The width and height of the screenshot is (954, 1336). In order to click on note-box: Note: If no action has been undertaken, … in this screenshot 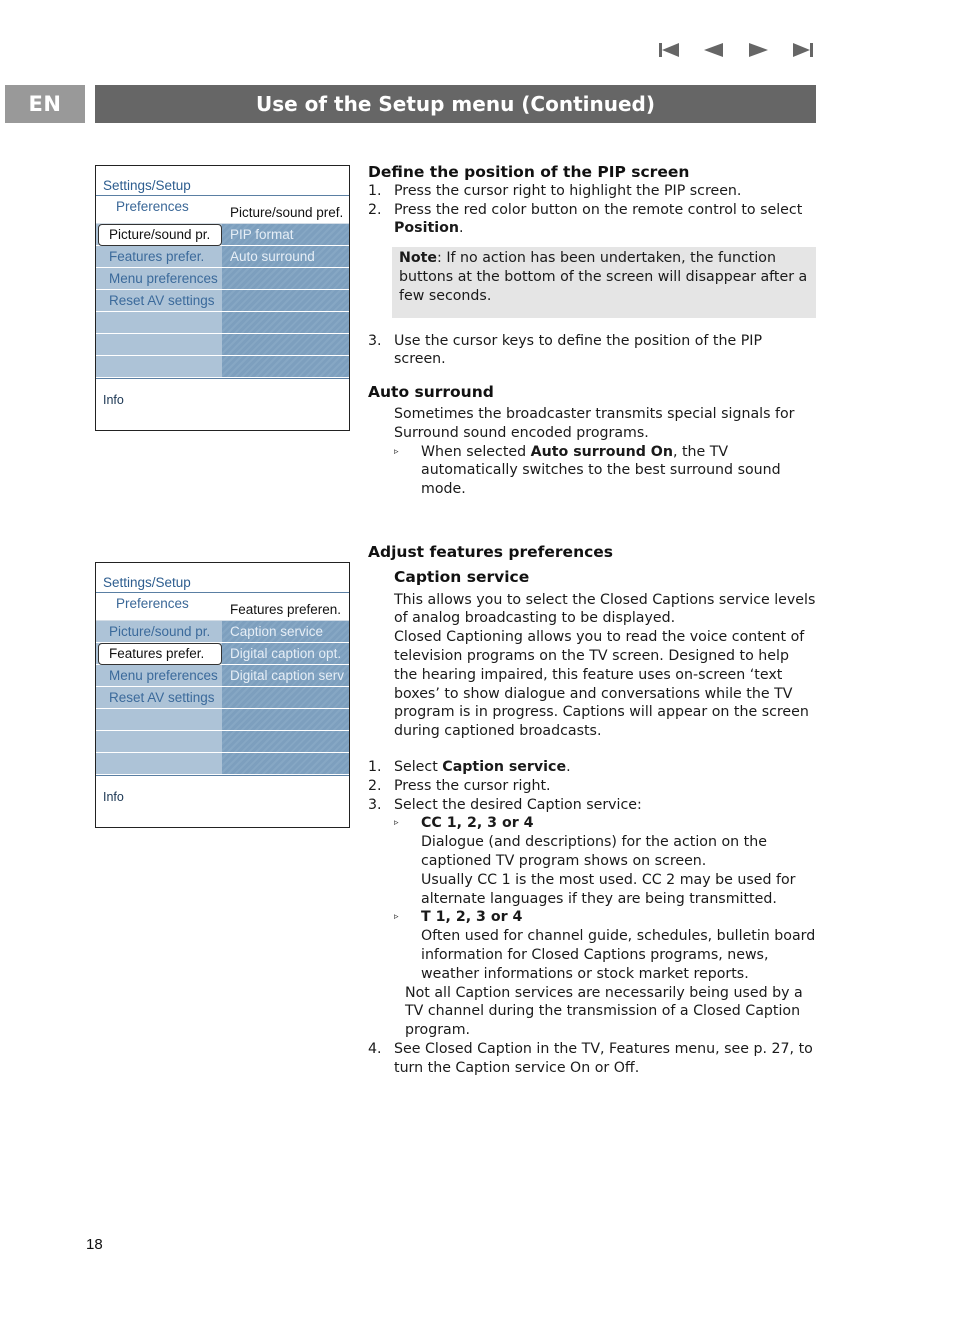, I will do `click(604, 282)`.